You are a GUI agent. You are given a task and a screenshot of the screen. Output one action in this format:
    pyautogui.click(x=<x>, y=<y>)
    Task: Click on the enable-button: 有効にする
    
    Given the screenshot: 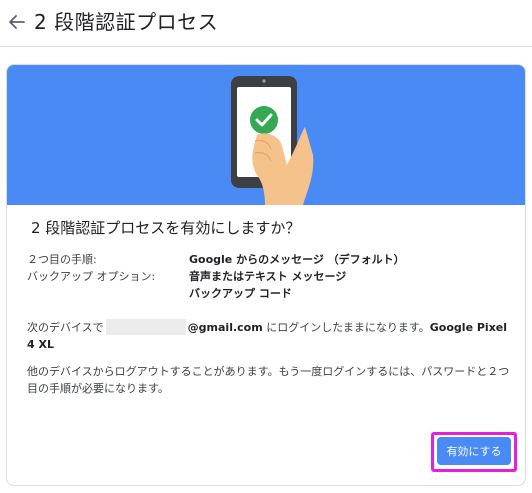 What is the action you would take?
    pyautogui.click(x=474, y=451)
    